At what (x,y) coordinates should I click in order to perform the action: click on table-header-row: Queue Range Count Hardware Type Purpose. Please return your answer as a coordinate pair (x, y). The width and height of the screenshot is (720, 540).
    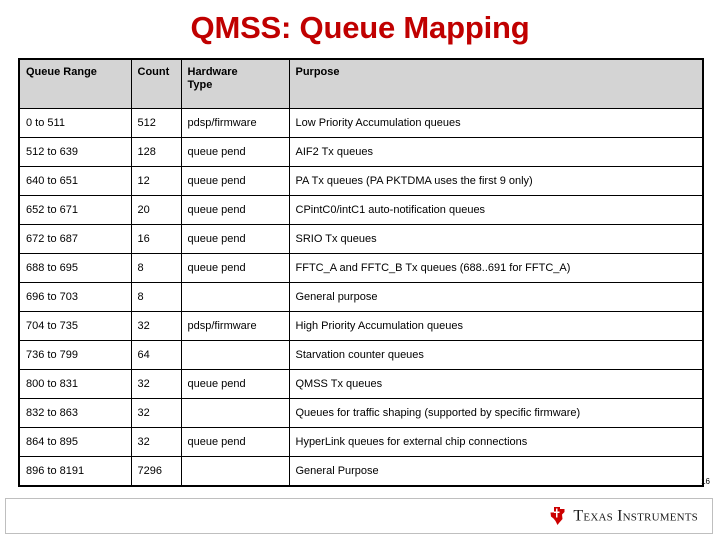
    Looking at the image, I should click on (361, 83).